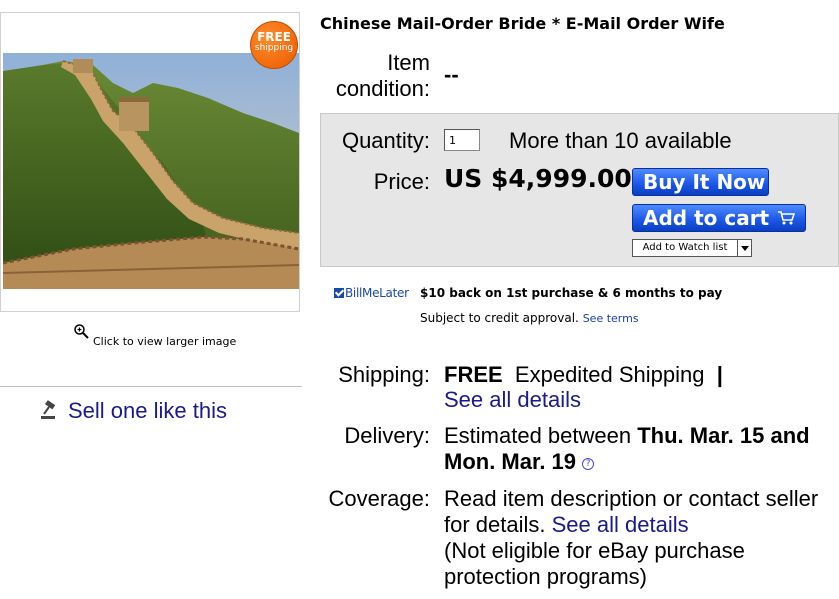 The height and width of the screenshot is (599, 839). I want to click on quantity-available: More than 10 available, so click(620, 140).